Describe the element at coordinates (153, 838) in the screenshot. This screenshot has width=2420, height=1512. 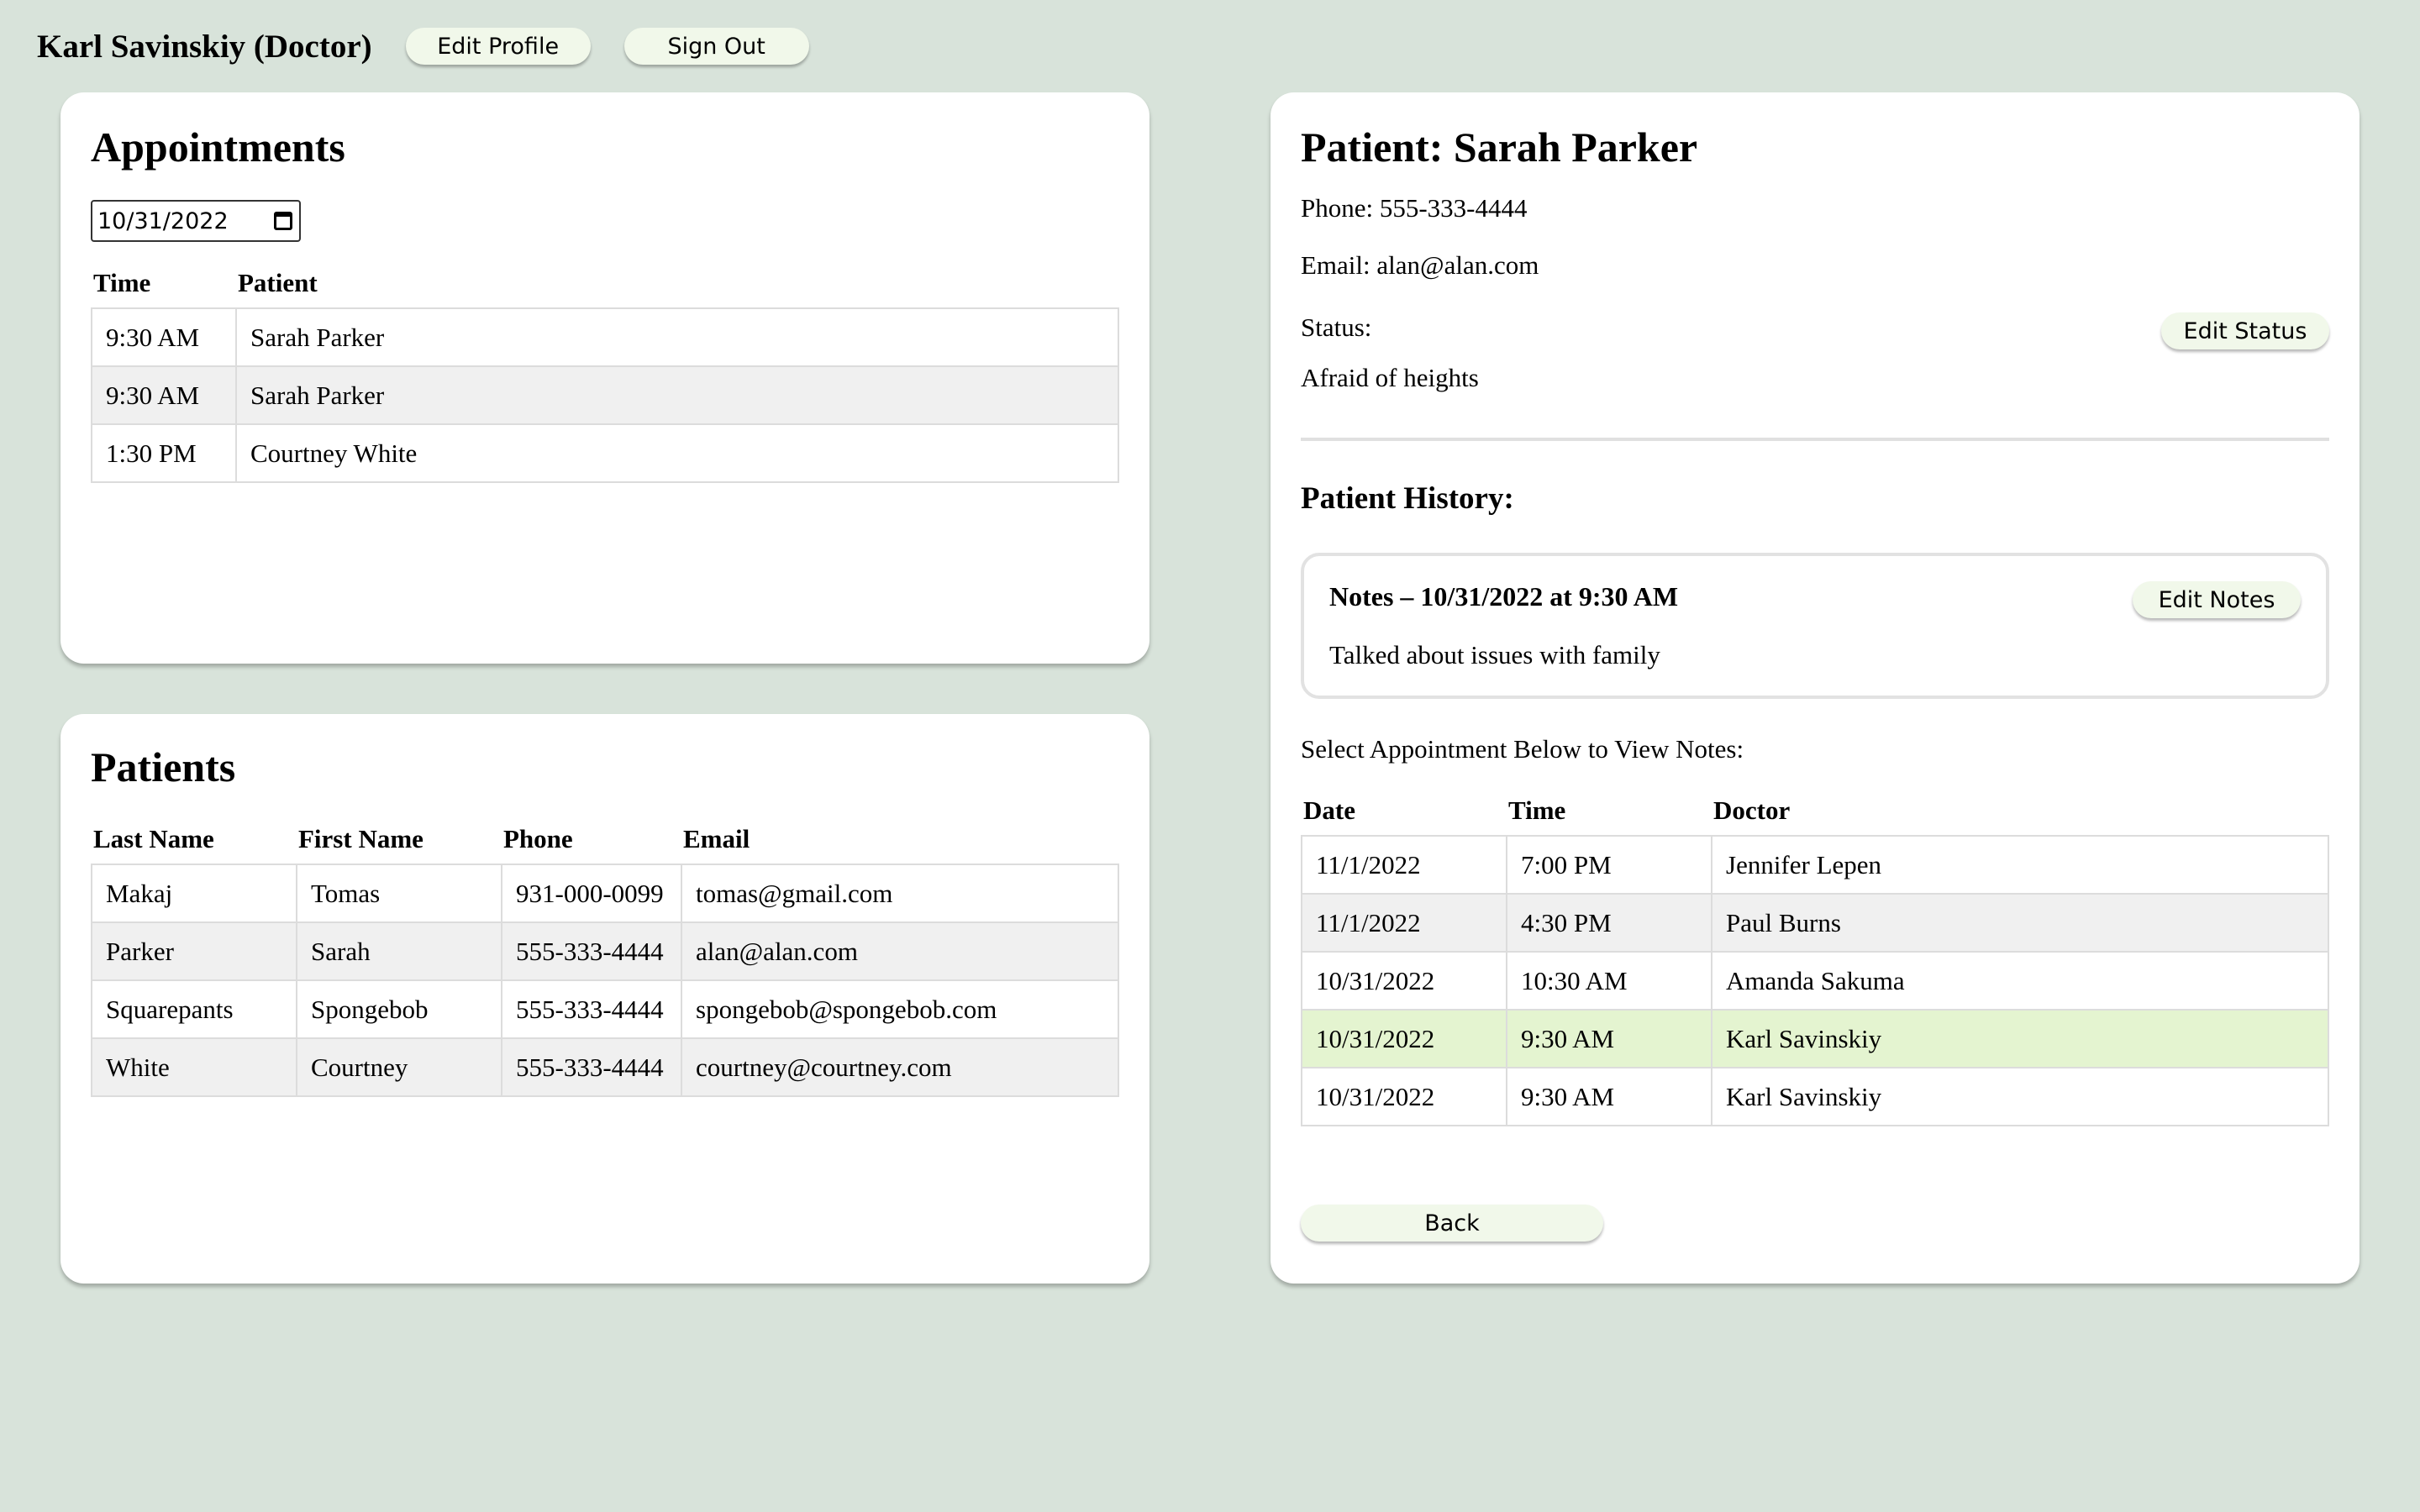
I see `column-header-last-name: Last Name` at that location.